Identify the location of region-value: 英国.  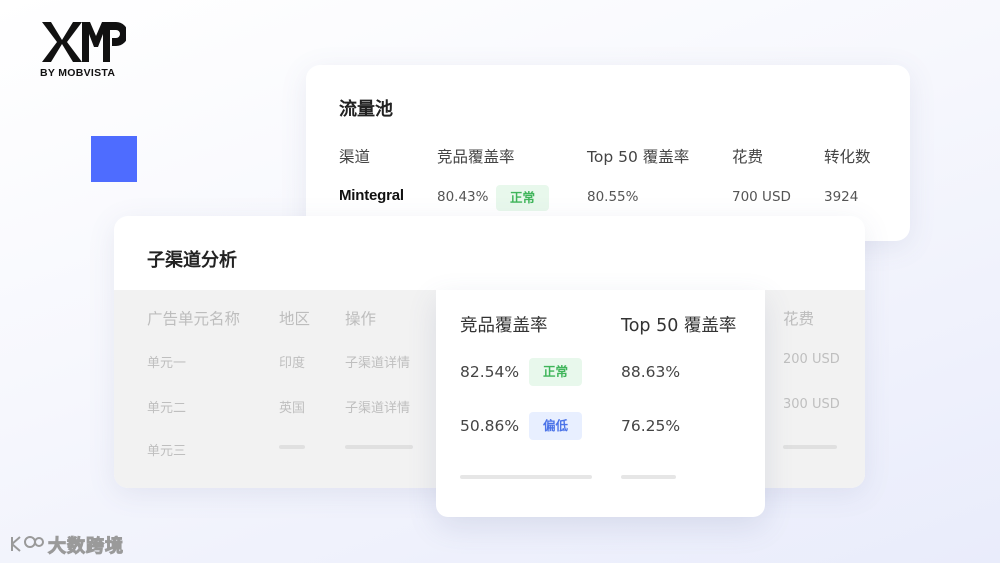
(292, 408).